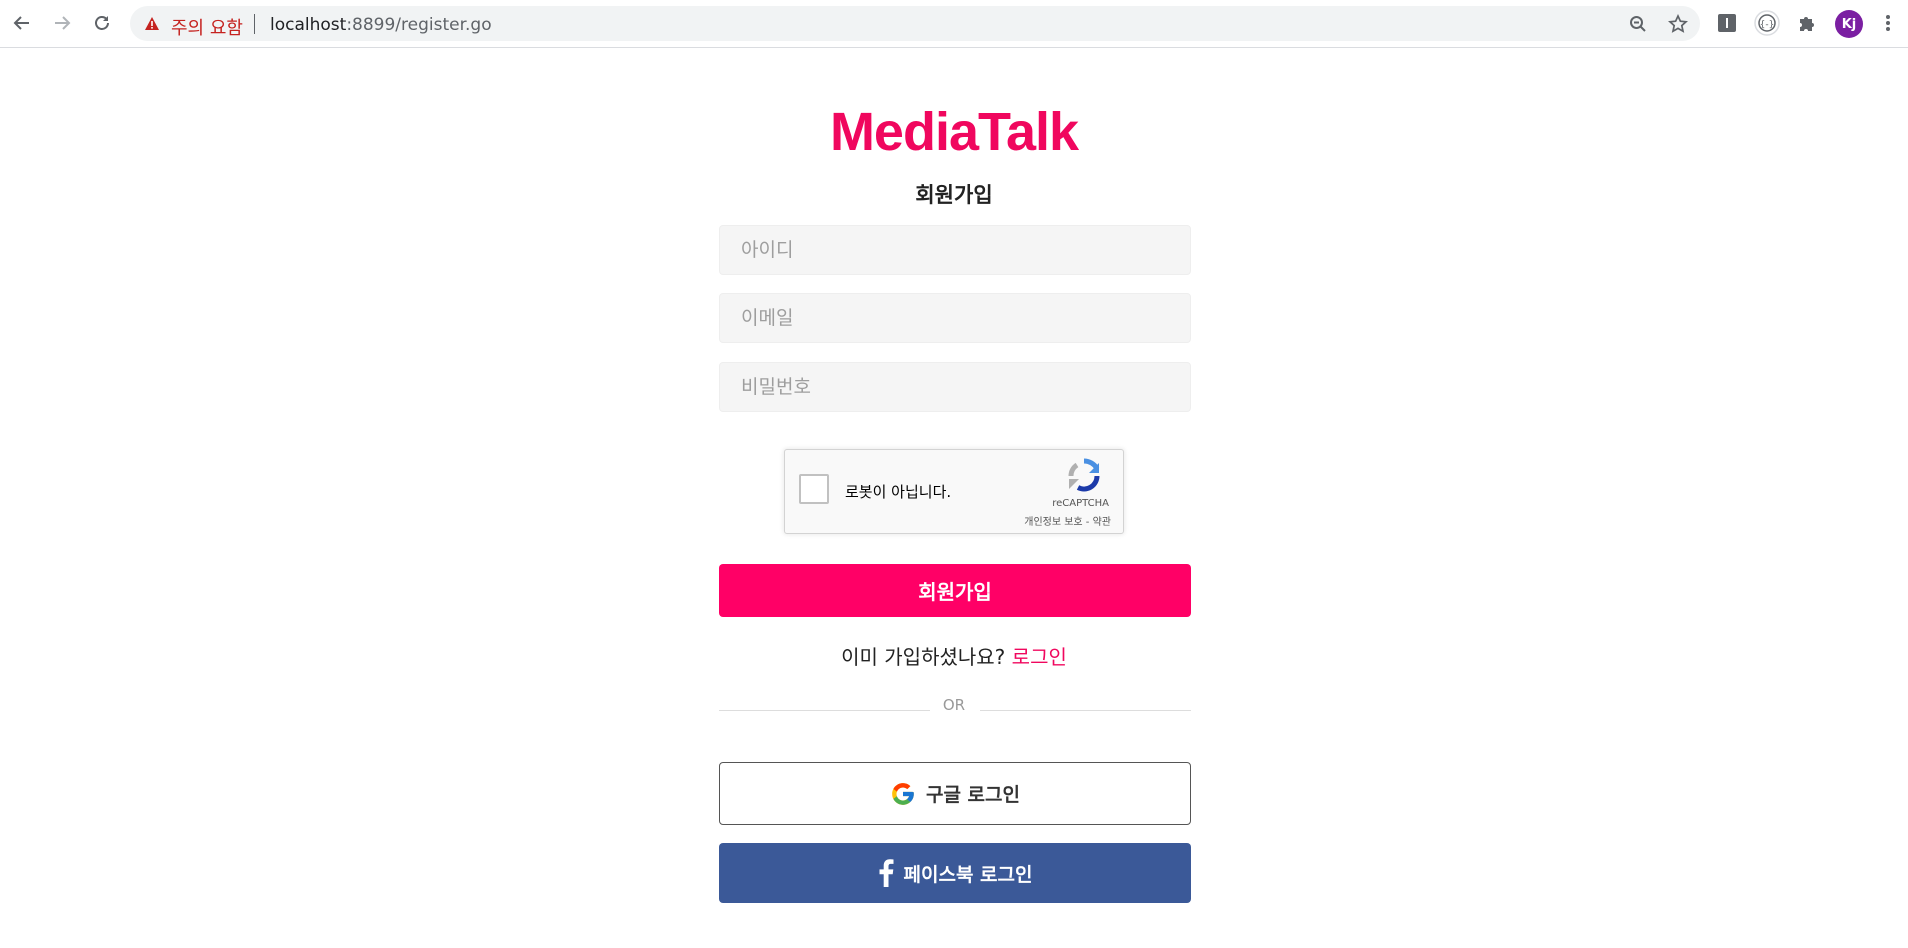  What do you see at coordinates (955, 318) in the screenshot?
I see `email-input` at bounding box center [955, 318].